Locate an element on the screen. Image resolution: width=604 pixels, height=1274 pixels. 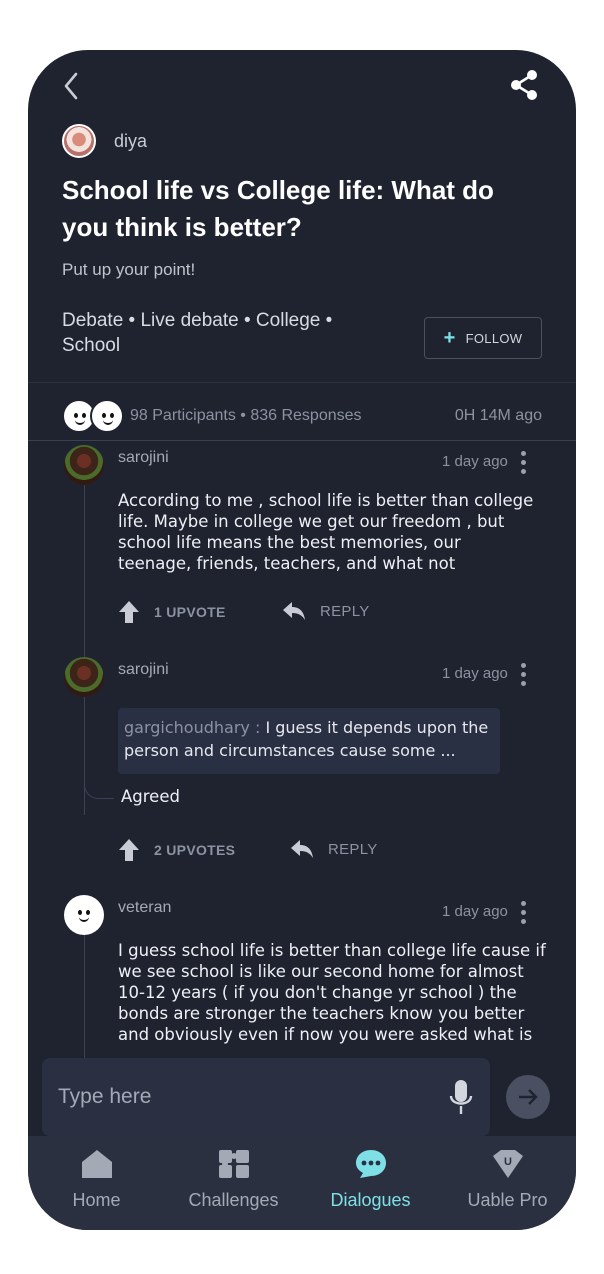
participant-avatar-icon is located at coordinates (107, 416).